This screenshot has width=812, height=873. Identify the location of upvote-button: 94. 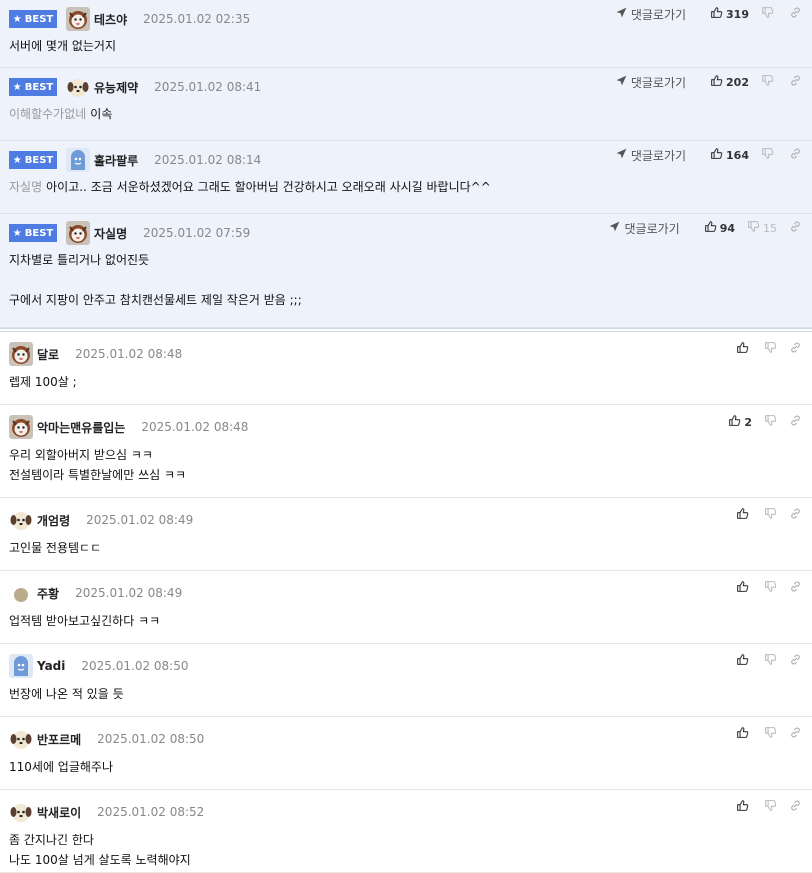
(719, 228).